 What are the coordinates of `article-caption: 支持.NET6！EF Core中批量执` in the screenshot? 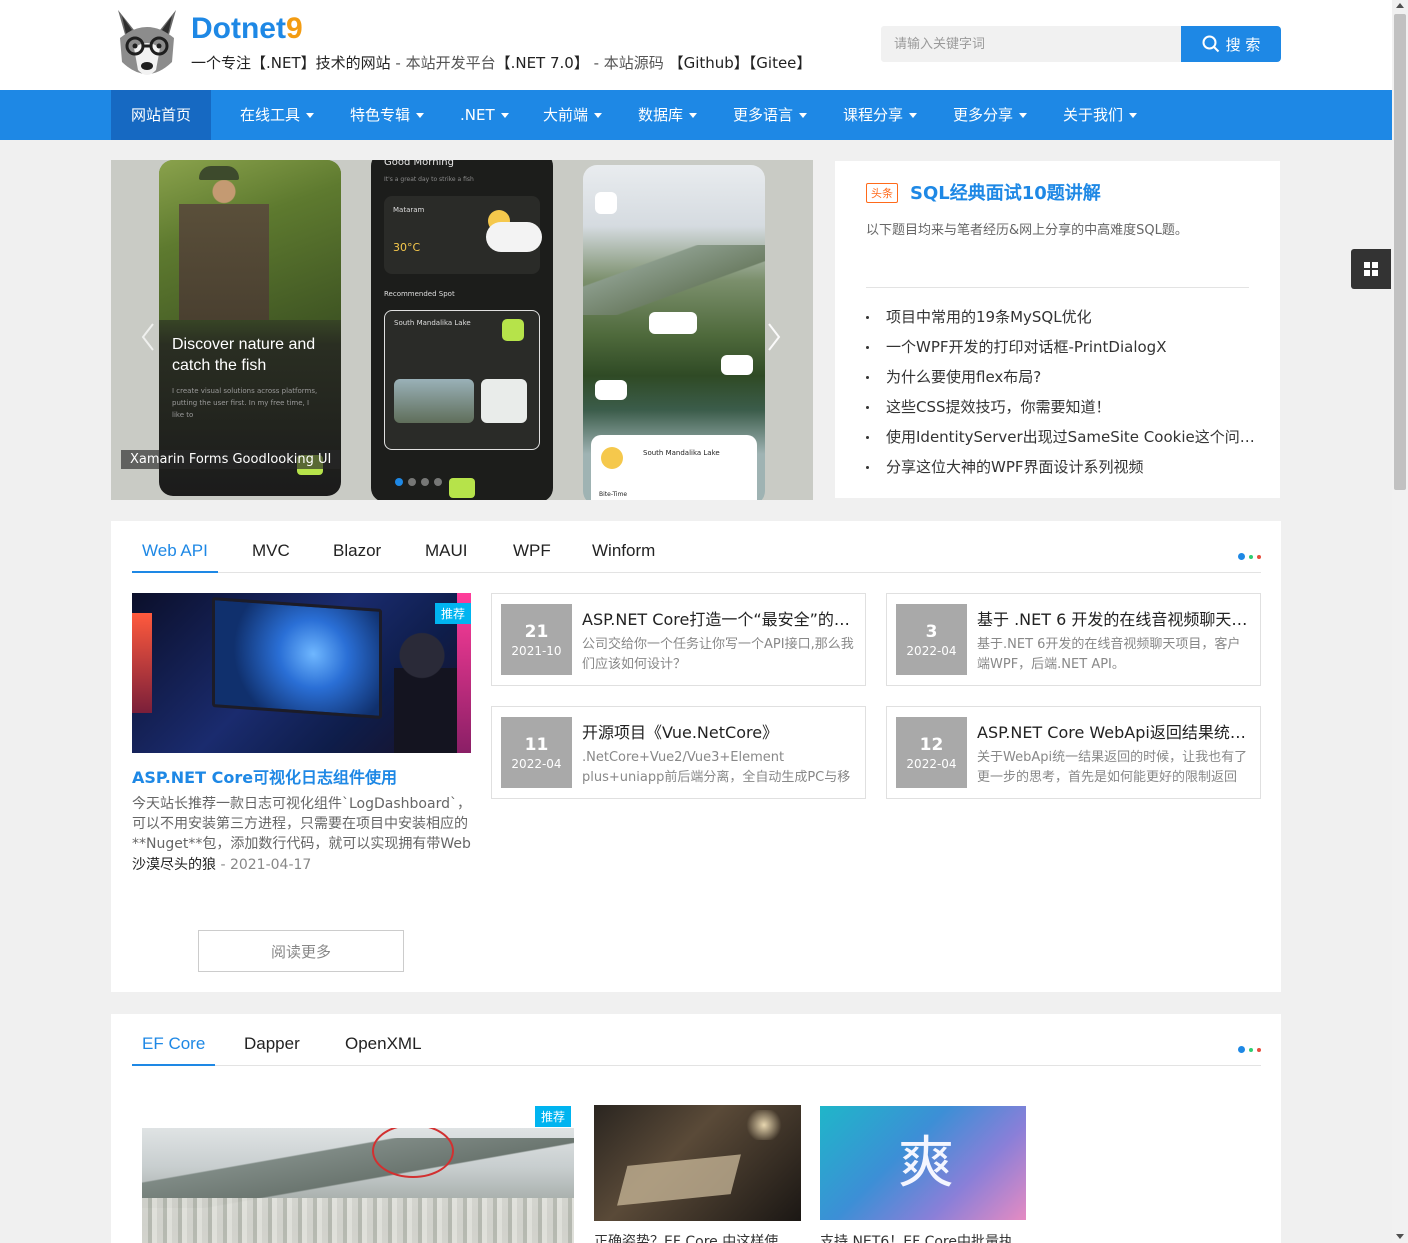 It's located at (916, 1237).